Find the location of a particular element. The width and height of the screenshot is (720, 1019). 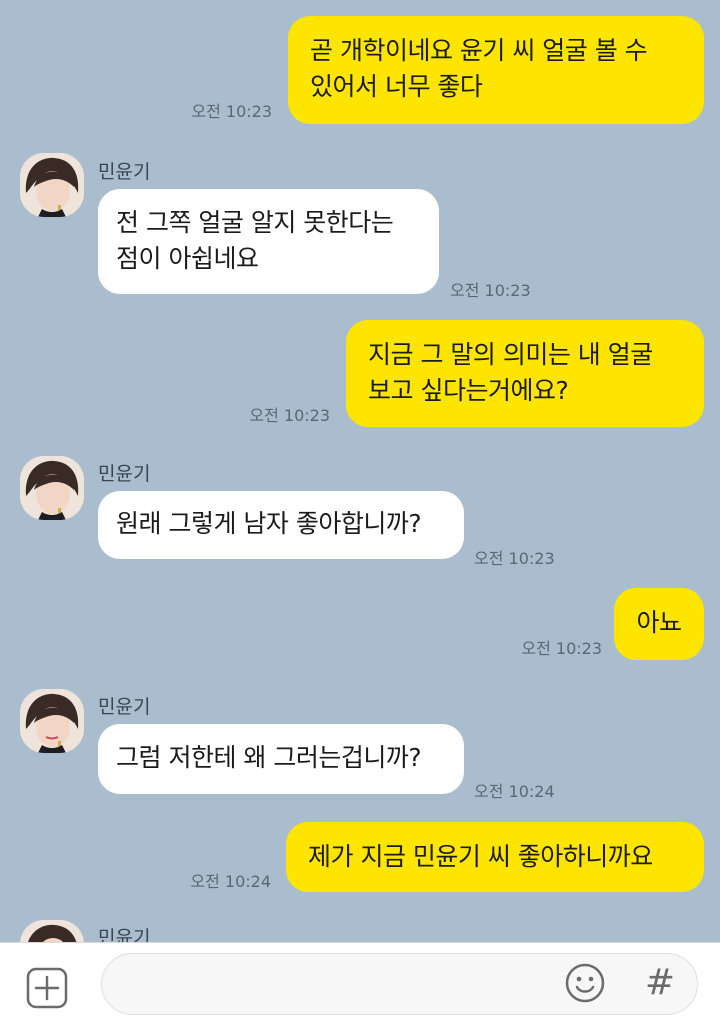

my-message-bubble: 아뇨 is located at coordinates (659, 624).